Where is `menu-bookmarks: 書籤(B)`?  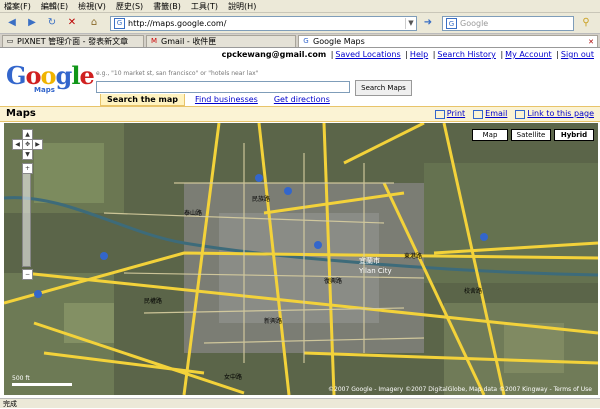 menu-bookmarks: 書籤(B) is located at coordinates (167, 6).